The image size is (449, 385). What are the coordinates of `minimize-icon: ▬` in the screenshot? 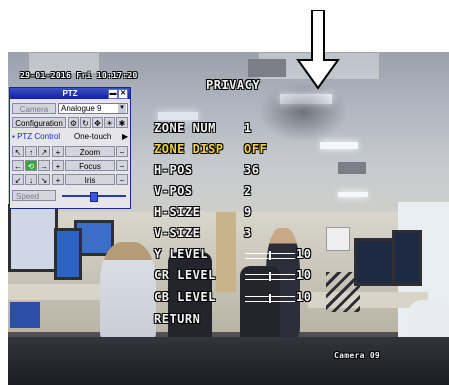 It's located at (113, 94).